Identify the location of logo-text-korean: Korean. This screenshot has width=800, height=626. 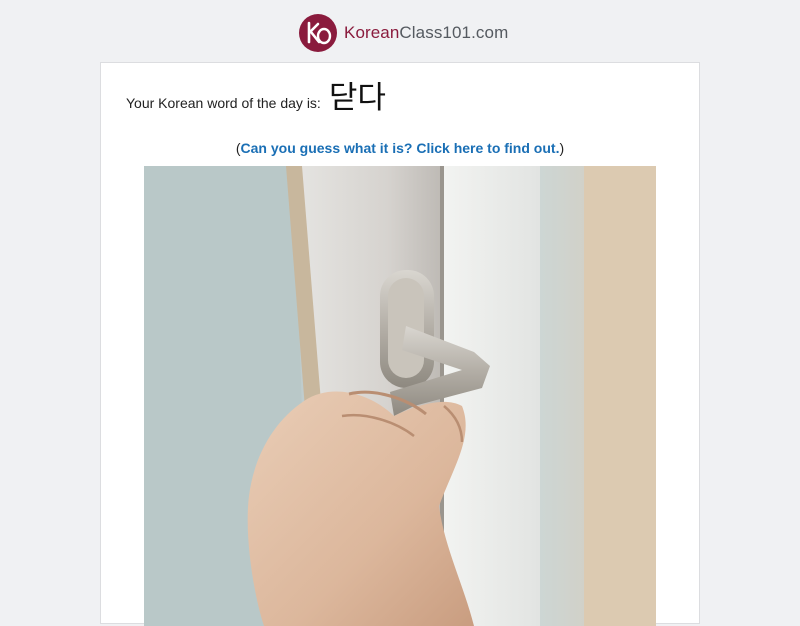
(372, 32).